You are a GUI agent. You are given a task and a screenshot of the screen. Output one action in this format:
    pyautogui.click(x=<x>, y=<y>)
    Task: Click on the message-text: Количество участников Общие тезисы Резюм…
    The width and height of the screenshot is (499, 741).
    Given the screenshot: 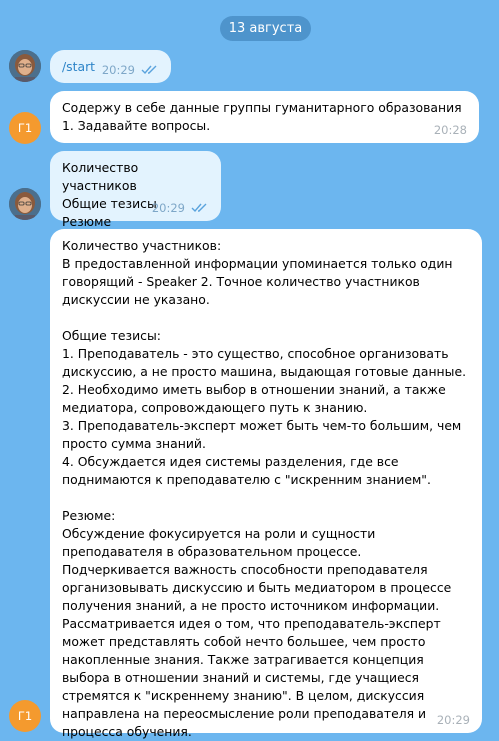 What is the action you would take?
    pyautogui.click(x=109, y=194)
    